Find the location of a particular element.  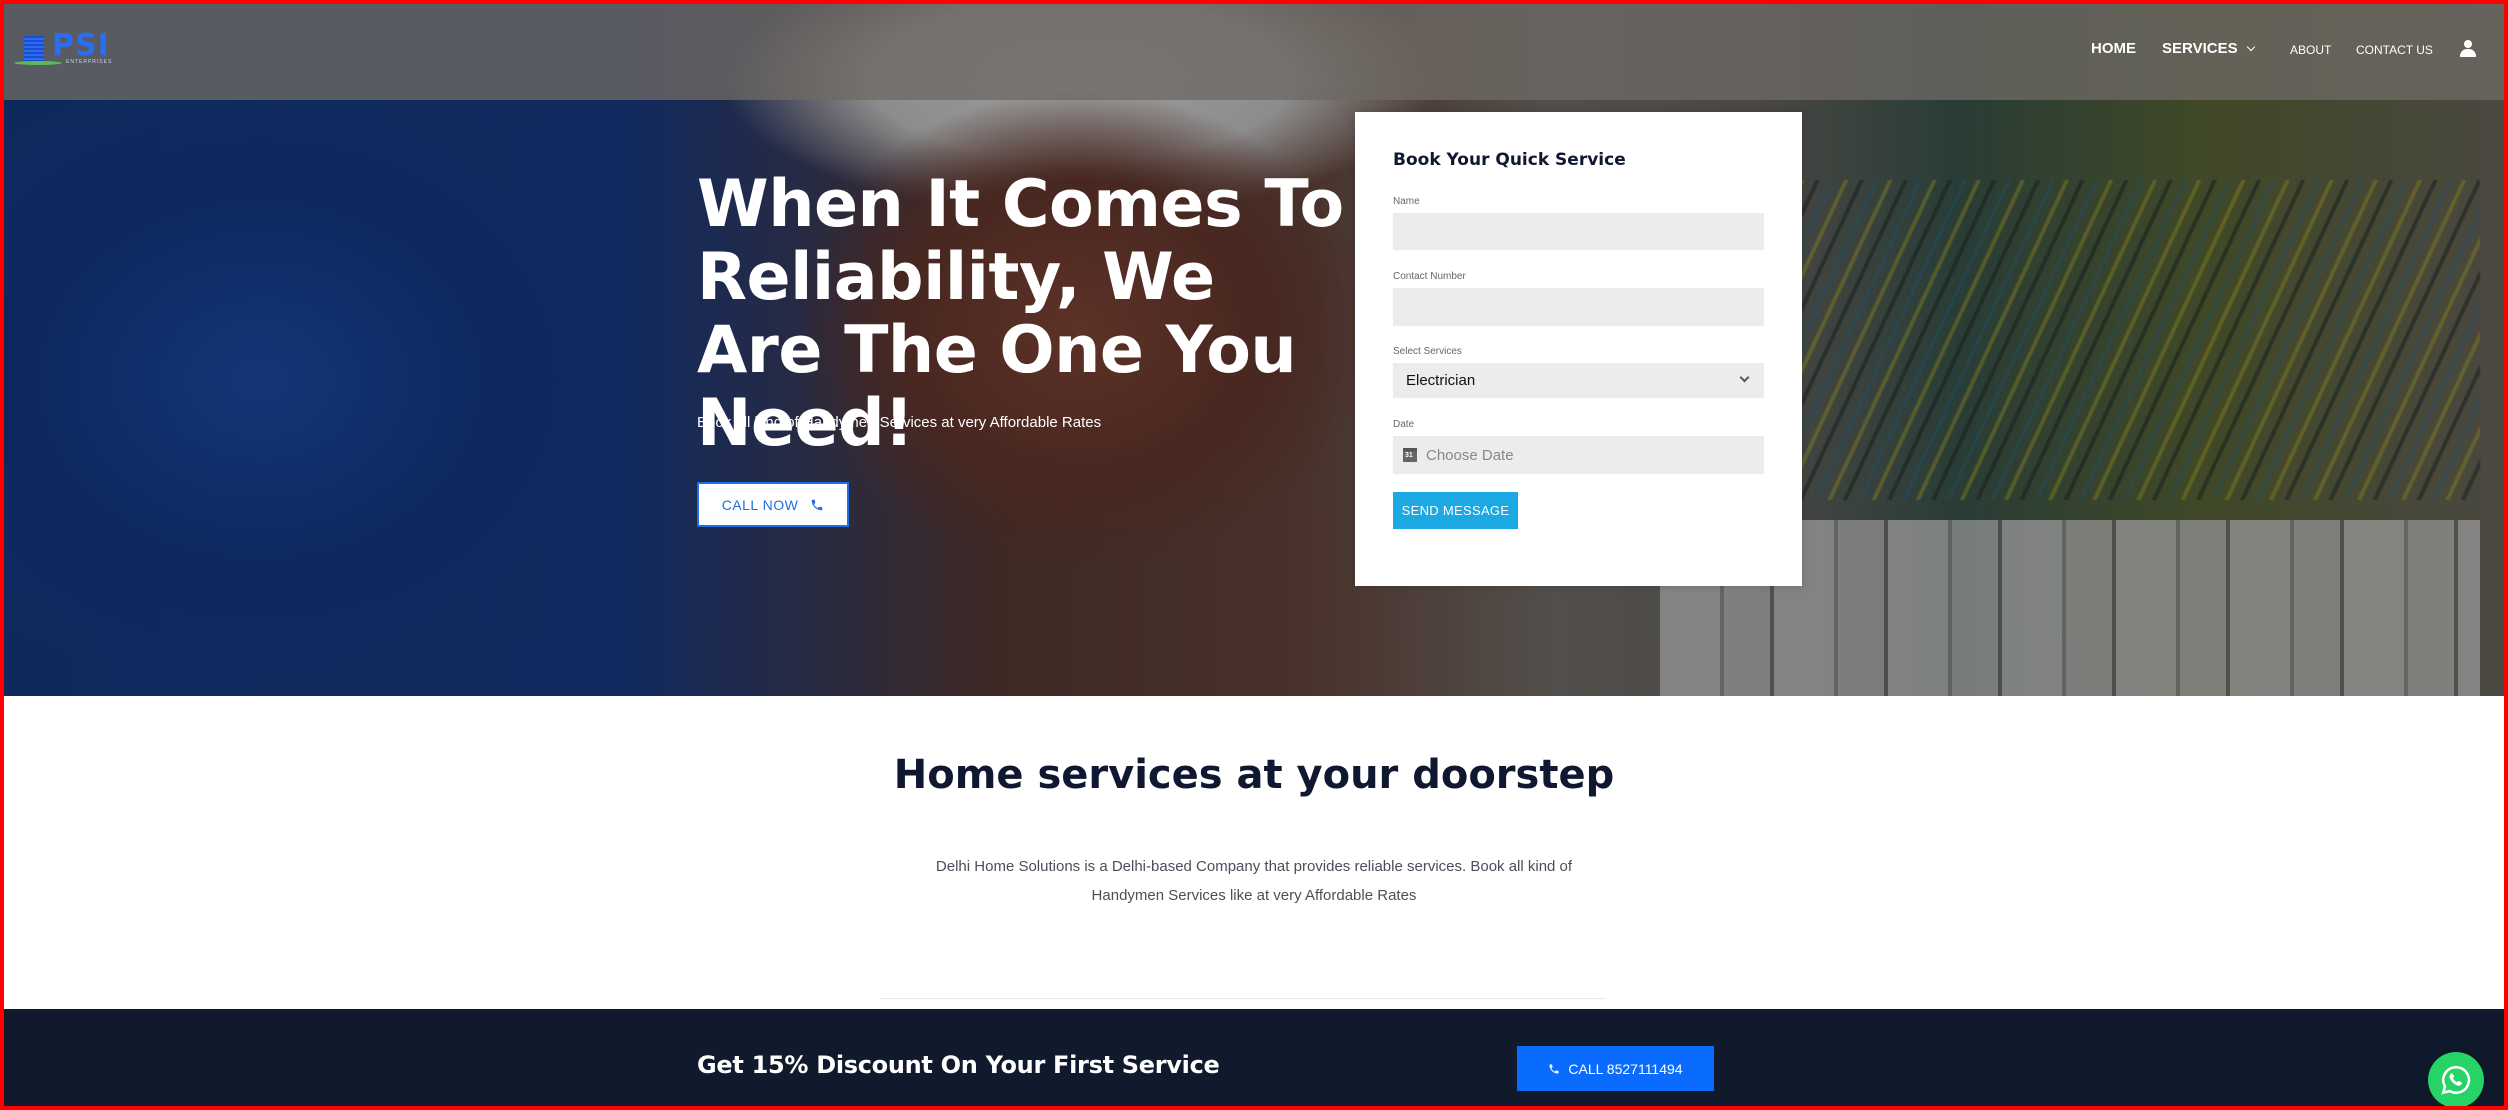

user-icon-body is located at coordinates (2468, 53).